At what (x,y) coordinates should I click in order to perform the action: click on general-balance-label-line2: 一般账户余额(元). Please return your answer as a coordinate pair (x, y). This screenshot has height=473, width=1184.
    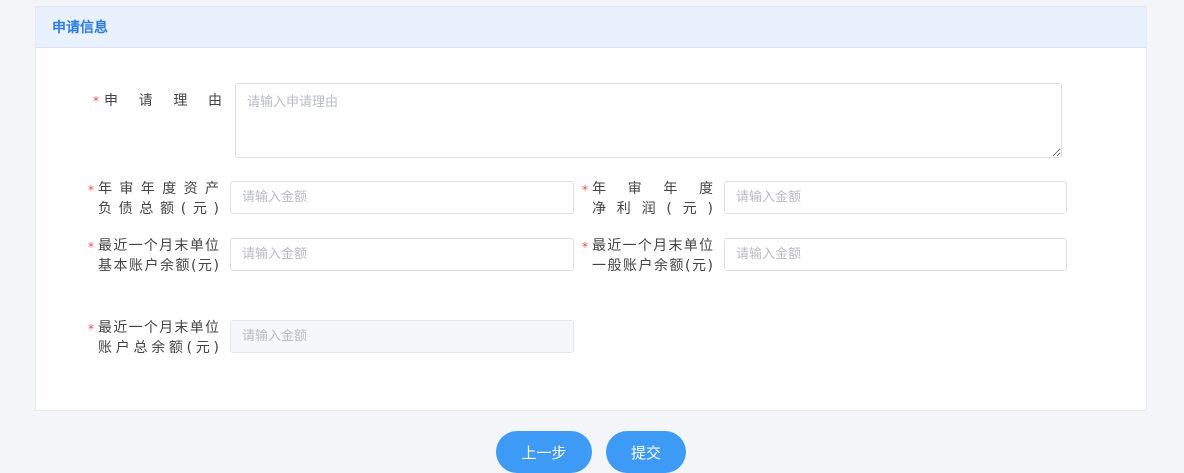
    Looking at the image, I should click on (652, 266).